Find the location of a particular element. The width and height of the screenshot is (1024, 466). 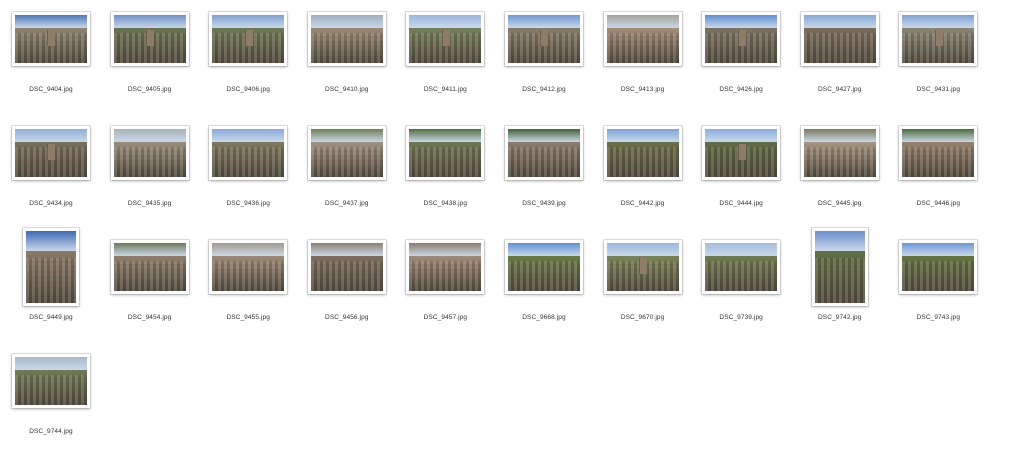

file-item: DSC_9670.jpg is located at coordinates (643, 295).